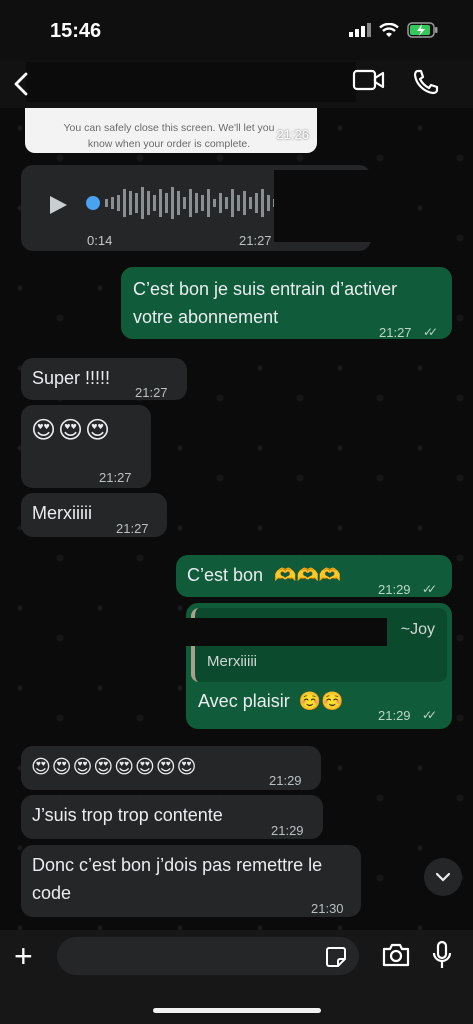 The image size is (473, 1024). What do you see at coordinates (332, 206) in the screenshot?
I see `redacted-avatar` at bounding box center [332, 206].